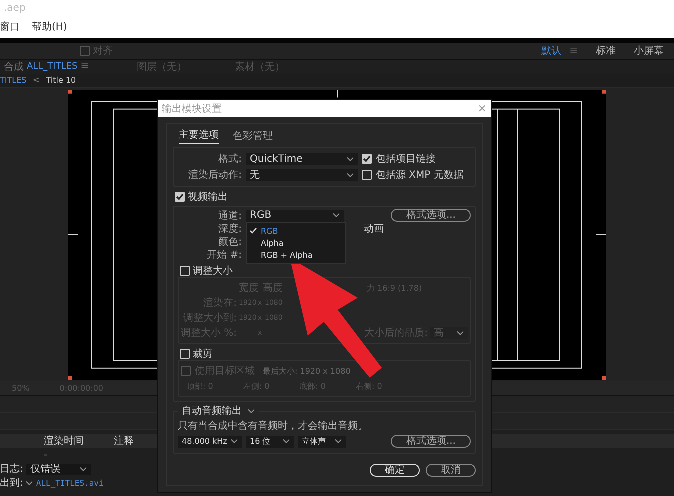  What do you see at coordinates (13, 80) in the screenshot?
I see `breadcrumb-item: TITLES` at bounding box center [13, 80].